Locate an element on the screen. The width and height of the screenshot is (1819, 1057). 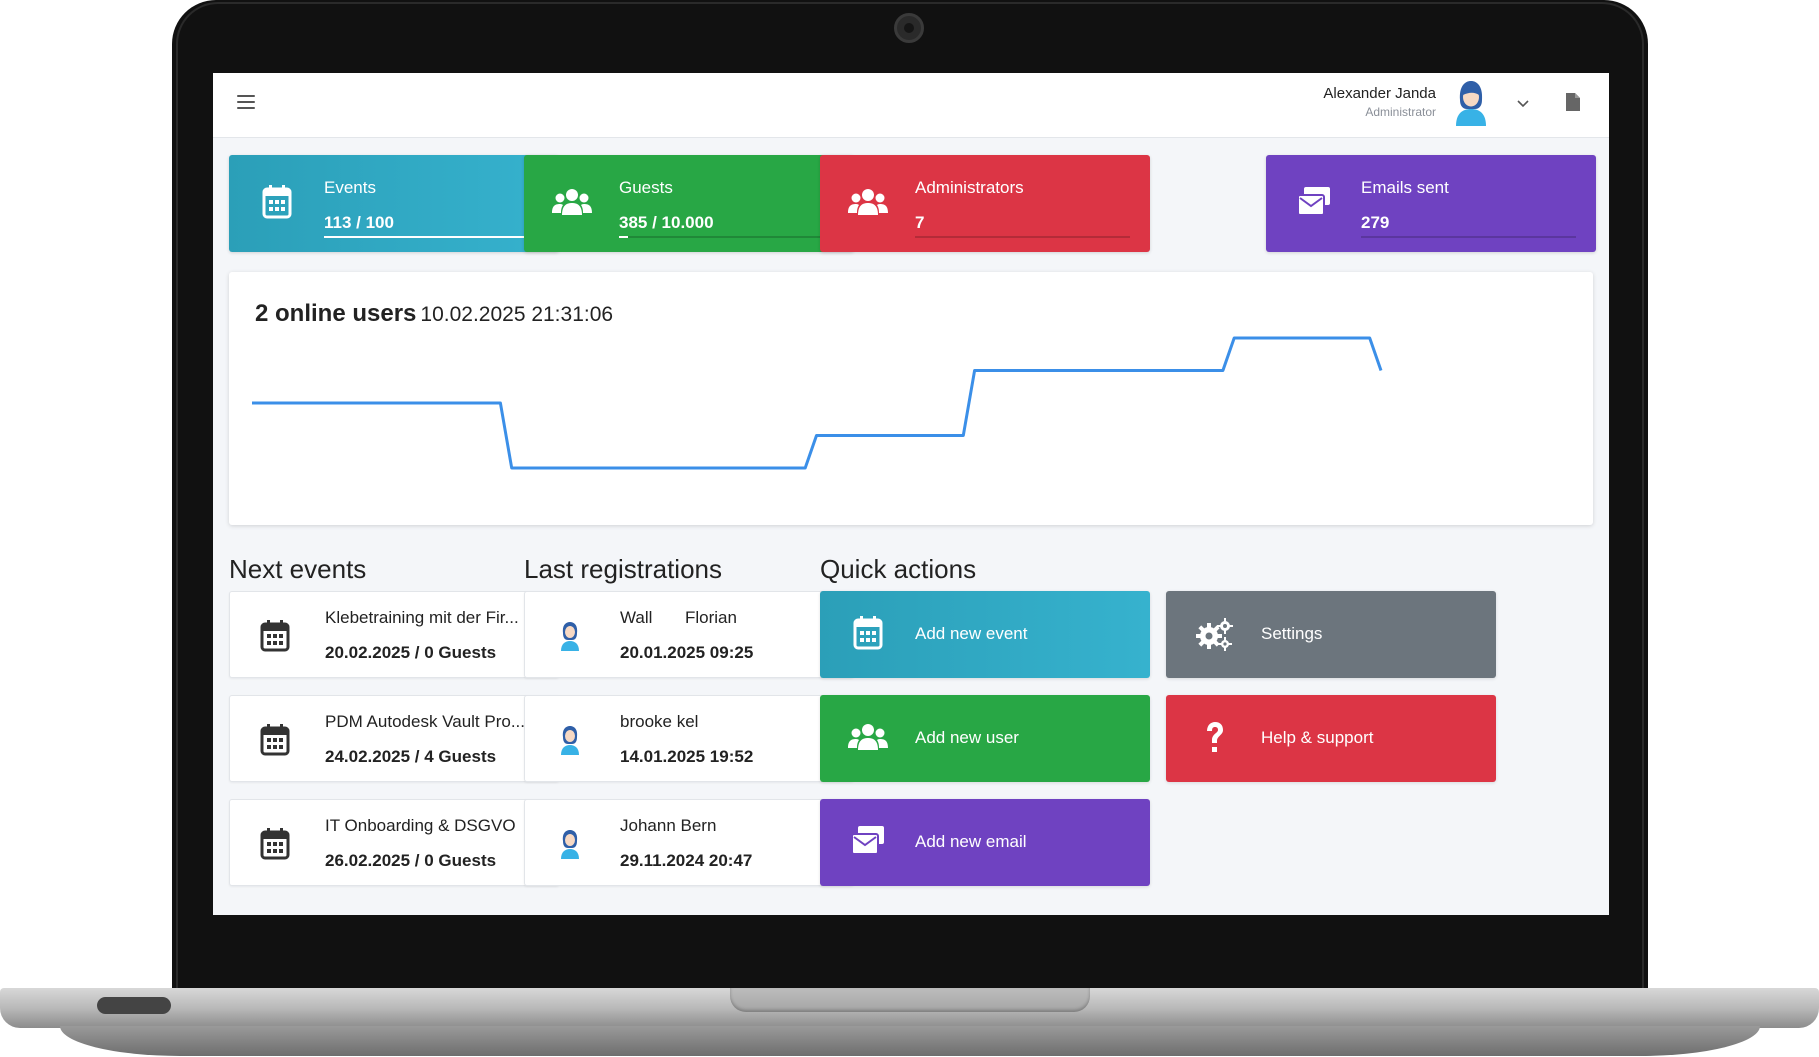
webcam is located at coordinates (909, 28).